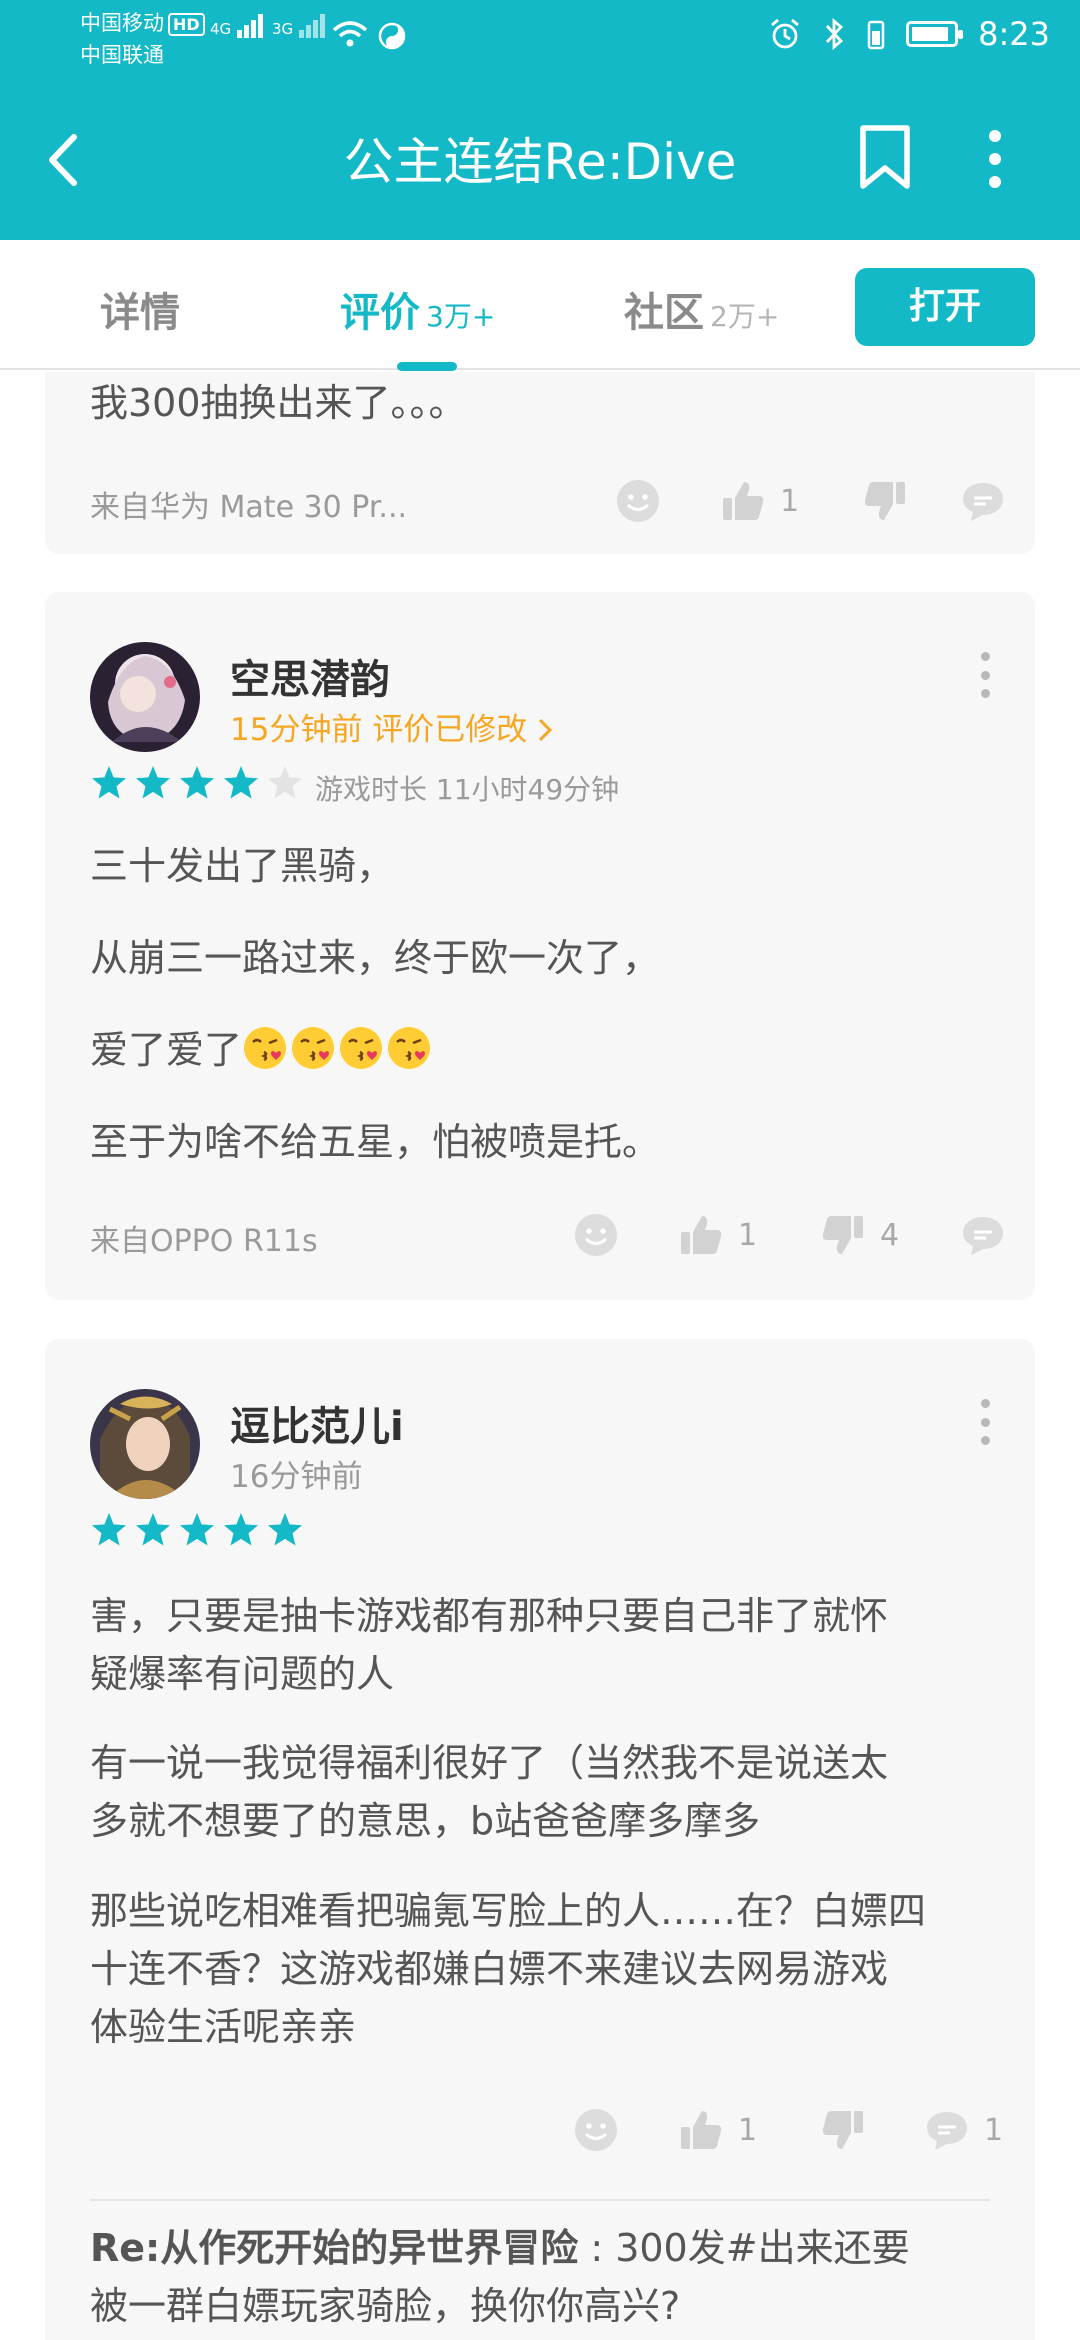 The height and width of the screenshot is (2340, 1080). Describe the element at coordinates (935, 34) in the screenshot. I see `battery-icon` at that location.